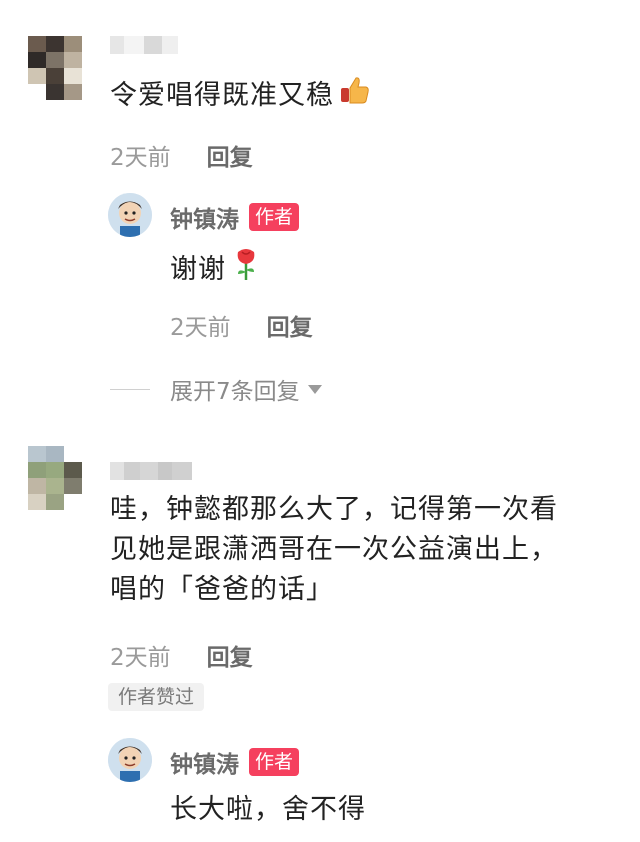 Image resolution: width=640 pixels, height=842 pixels. What do you see at coordinates (268, 809) in the screenshot?
I see `reply-text: 长大啦，舍不得` at bounding box center [268, 809].